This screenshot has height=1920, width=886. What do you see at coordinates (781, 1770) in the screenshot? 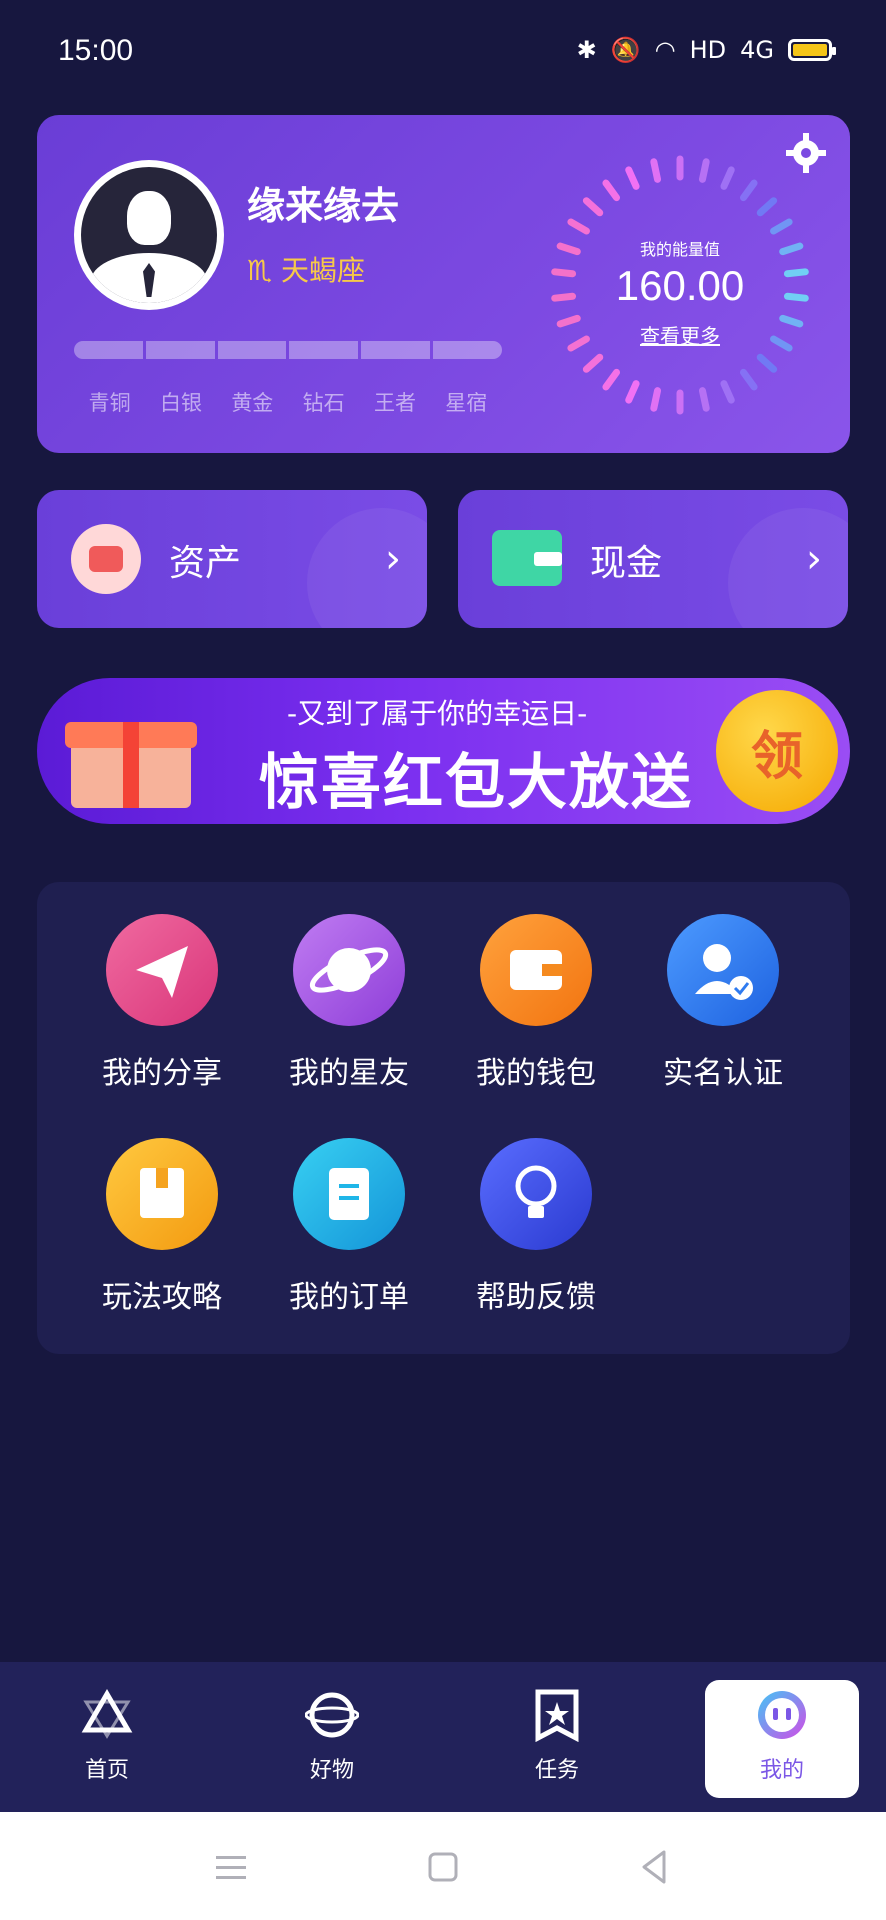
I see `tab-label: 我的` at bounding box center [781, 1770].